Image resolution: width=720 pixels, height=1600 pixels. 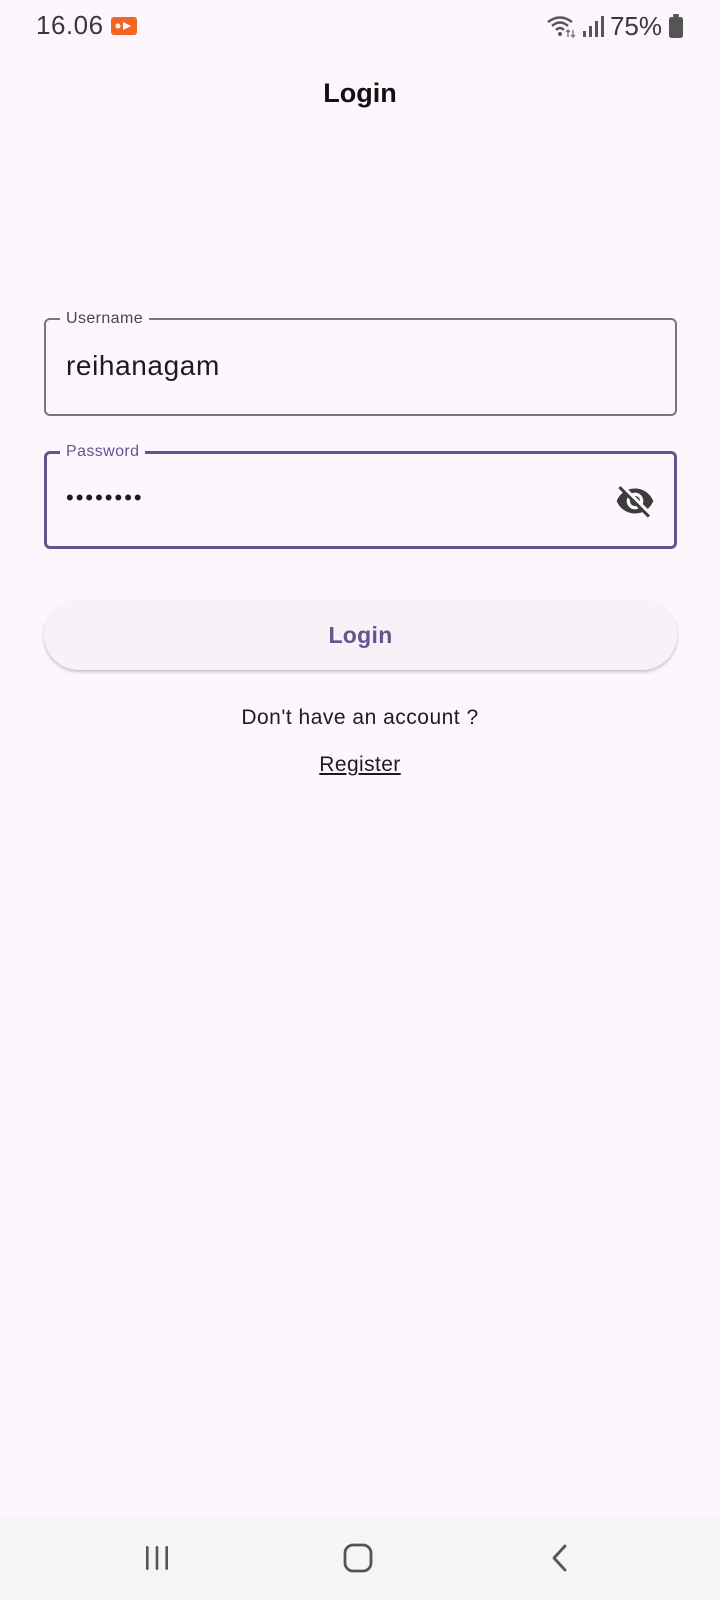 What do you see at coordinates (593, 26) in the screenshot?
I see `signal-icon` at bounding box center [593, 26].